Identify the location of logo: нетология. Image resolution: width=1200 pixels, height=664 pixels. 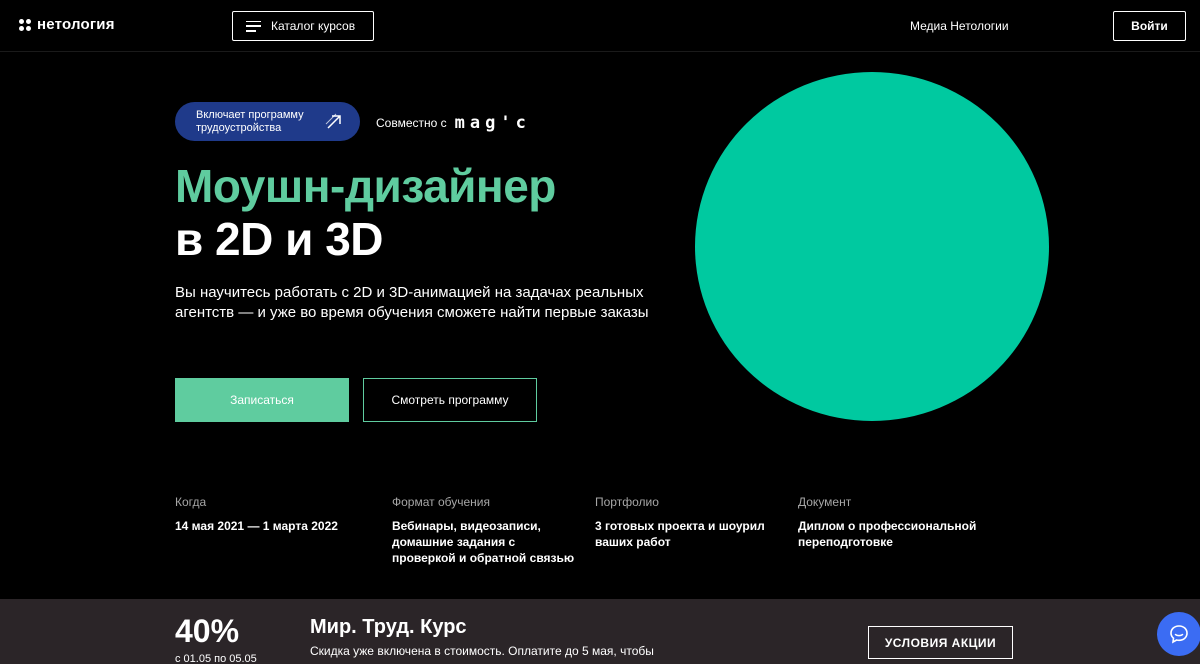
(67, 24).